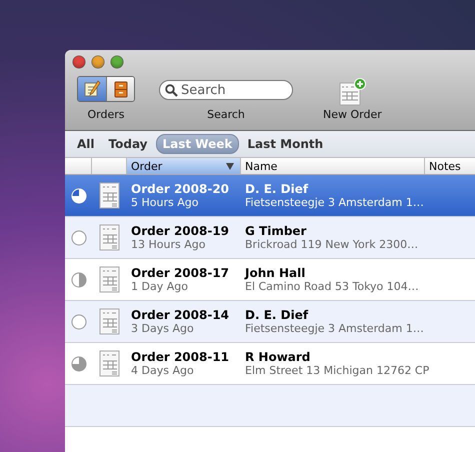 The width and height of the screenshot is (475, 452). I want to click on cabinet-icon, so click(121, 89).